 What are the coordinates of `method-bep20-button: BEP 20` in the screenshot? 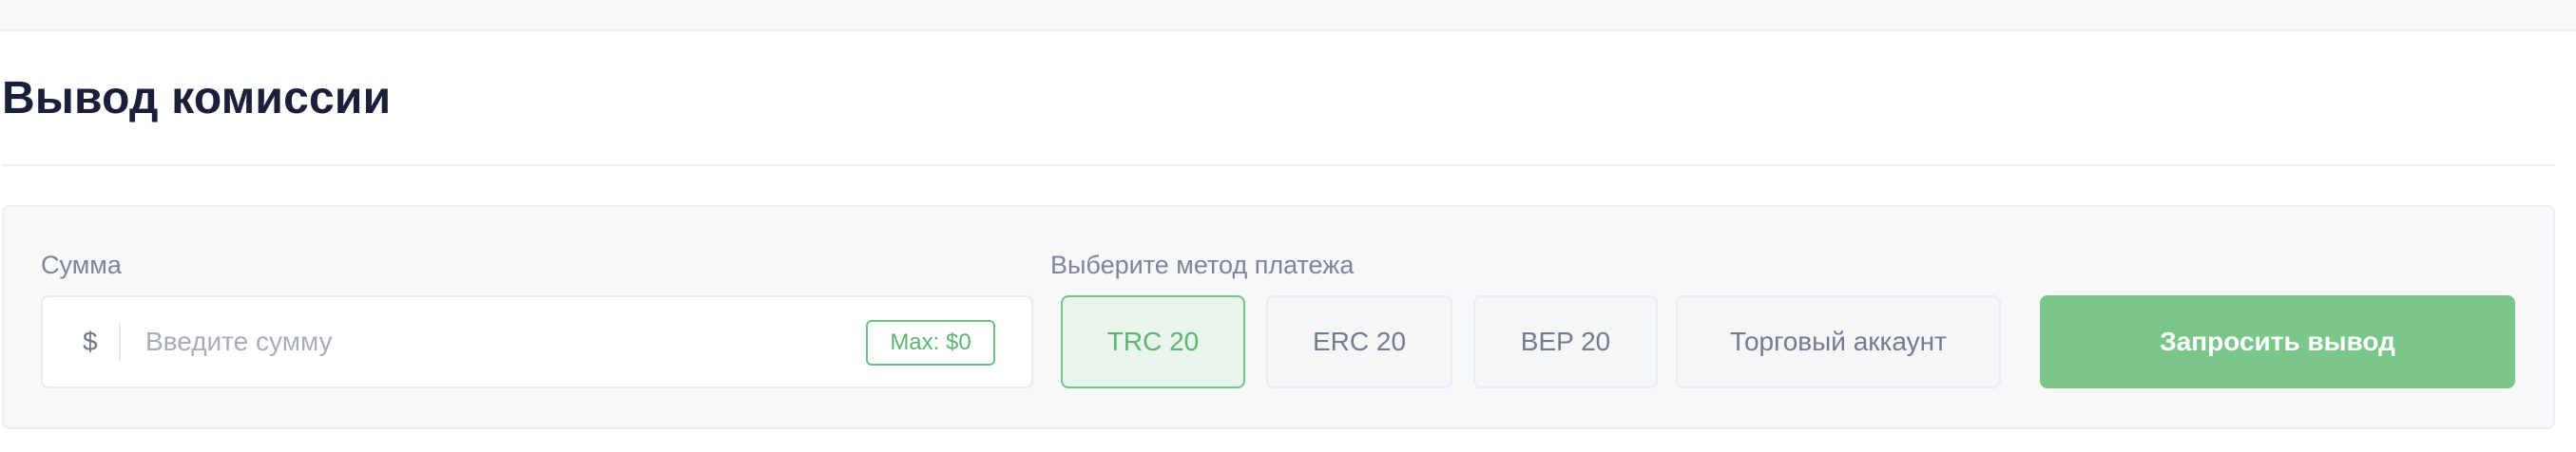 It's located at (1565, 341).